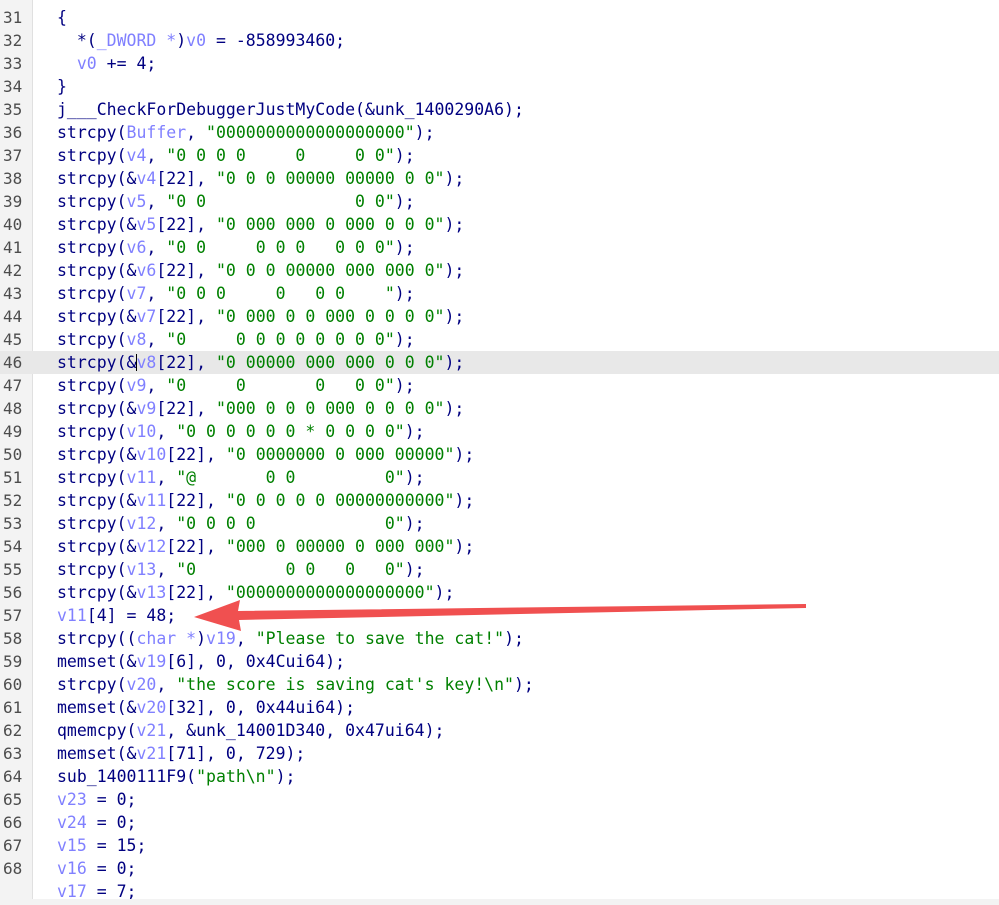 The height and width of the screenshot is (905, 999). What do you see at coordinates (499, 902) in the screenshot?
I see `bottom-edge` at bounding box center [499, 902].